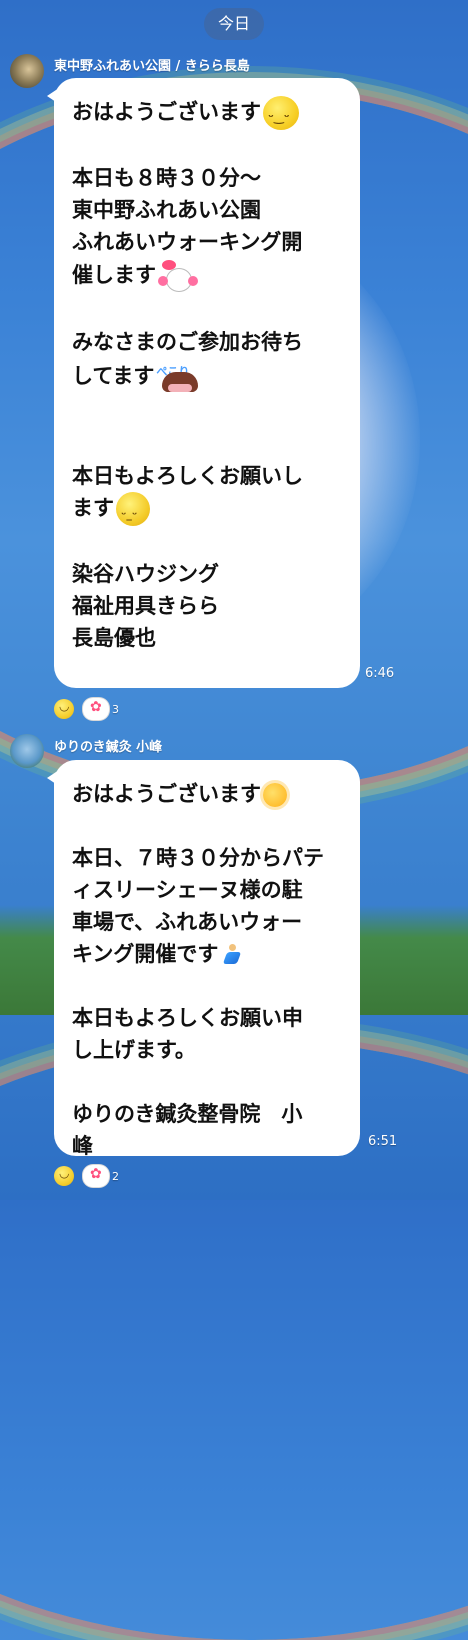 This screenshot has height=1640, width=468. I want to click on reaction-count: 2, so click(115, 1176).